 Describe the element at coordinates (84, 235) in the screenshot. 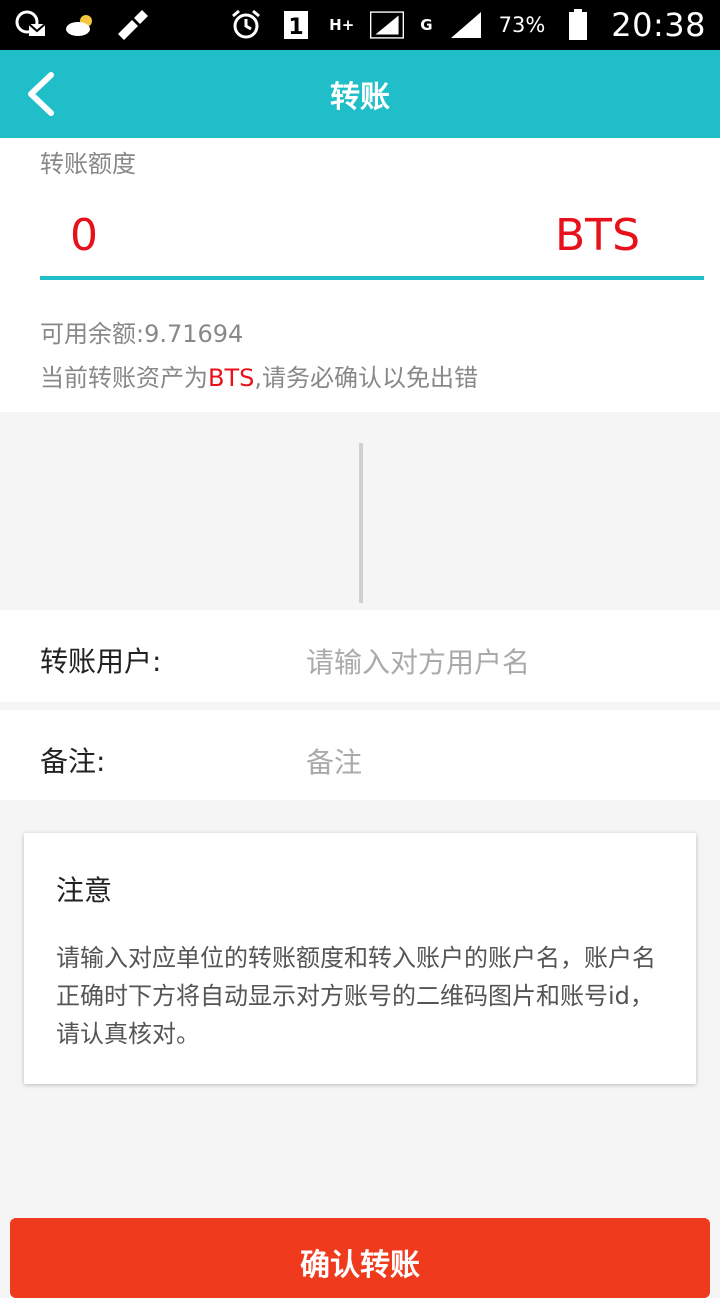

I see `amount-value: 0` at that location.